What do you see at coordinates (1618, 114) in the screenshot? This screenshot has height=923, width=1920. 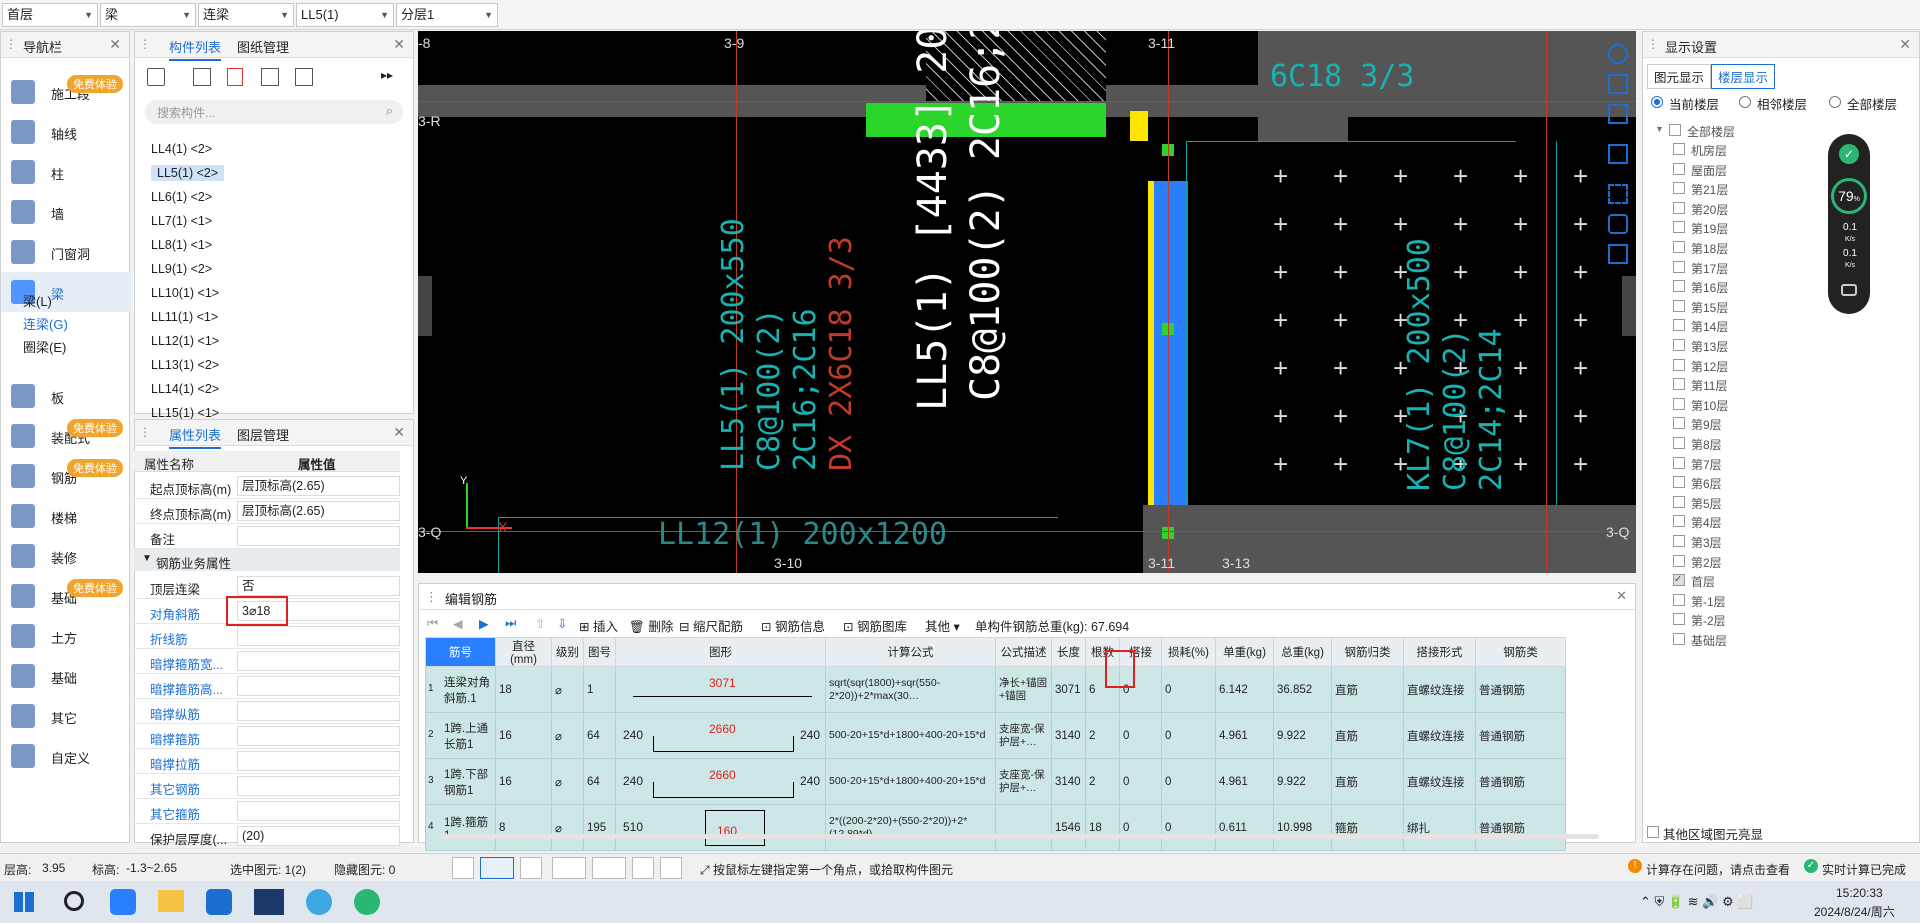 I see `view-cube-icon` at bounding box center [1618, 114].